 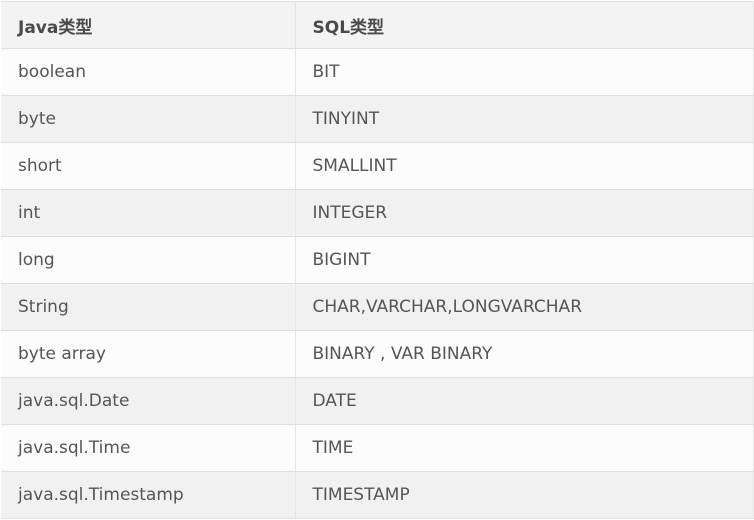 I want to click on sql-type-cell: TIME, so click(x=524, y=448).